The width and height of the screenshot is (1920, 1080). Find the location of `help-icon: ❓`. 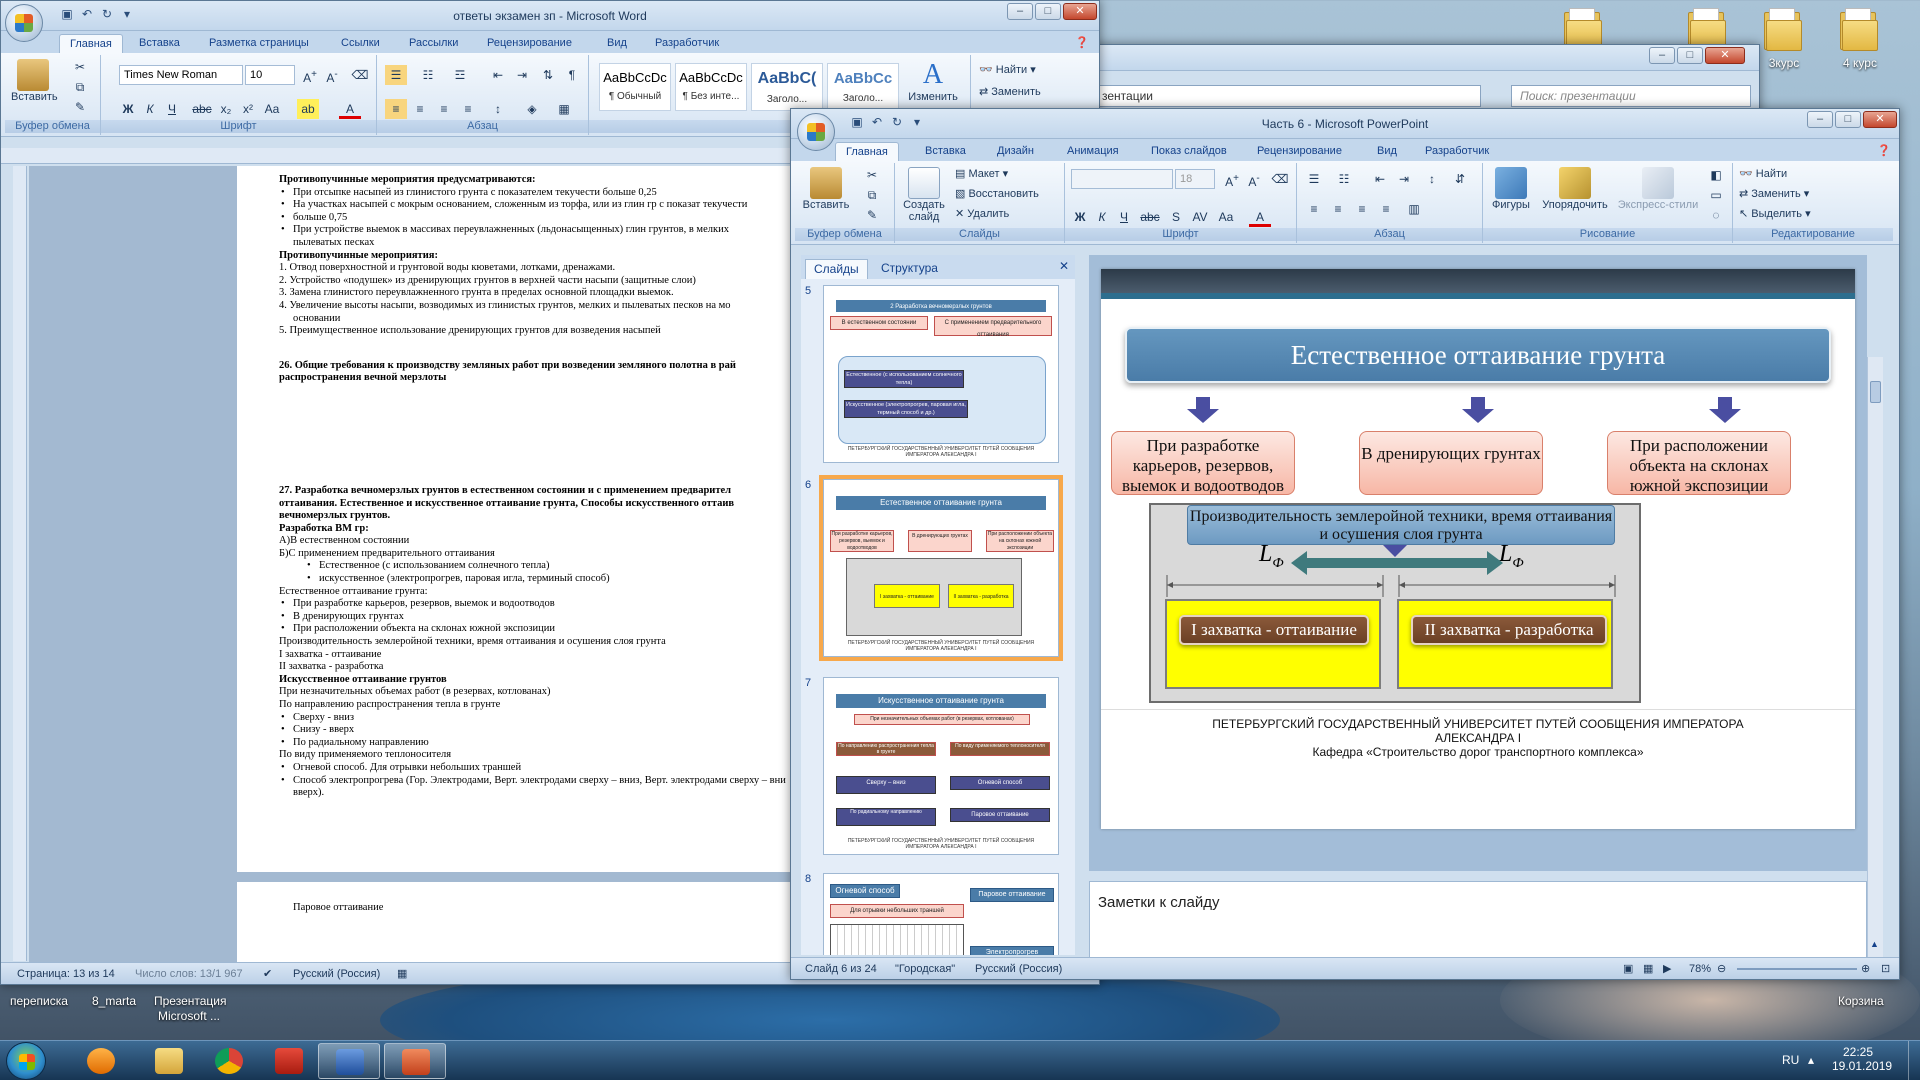

help-icon: ❓ is located at coordinates (1082, 43).